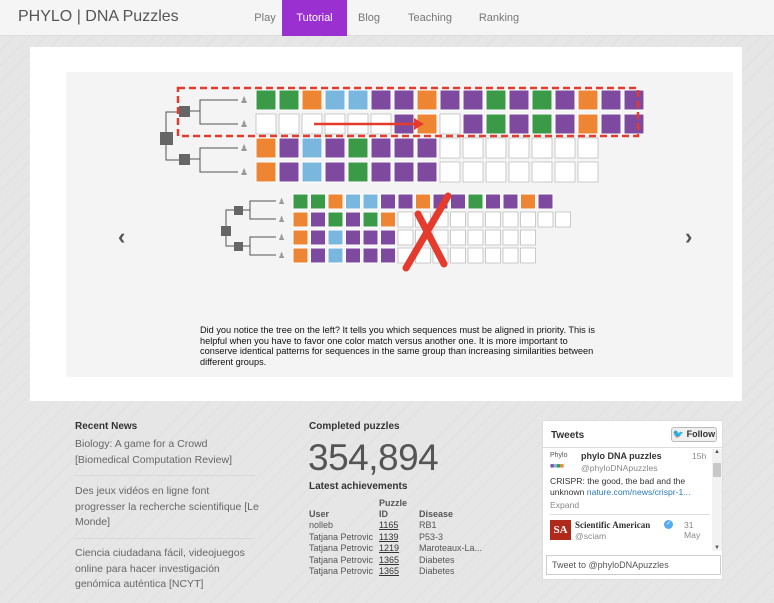 The width and height of the screenshot is (774, 603). I want to click on scroll-down-icon: ▼, so click(717, 548).